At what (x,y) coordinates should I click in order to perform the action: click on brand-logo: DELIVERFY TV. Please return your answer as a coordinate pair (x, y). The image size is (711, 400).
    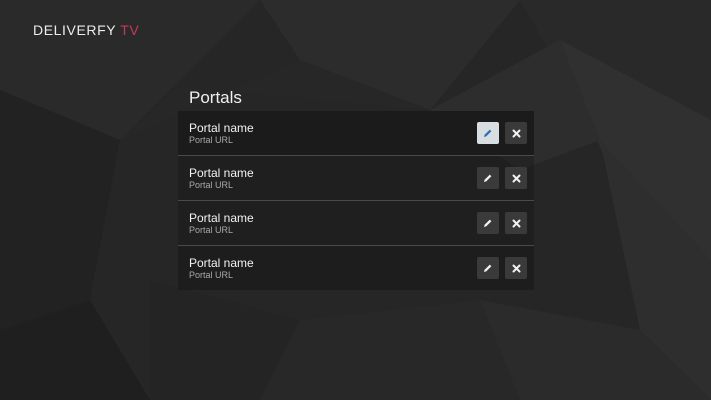
    Looking at the image, I should click on (86, 30).